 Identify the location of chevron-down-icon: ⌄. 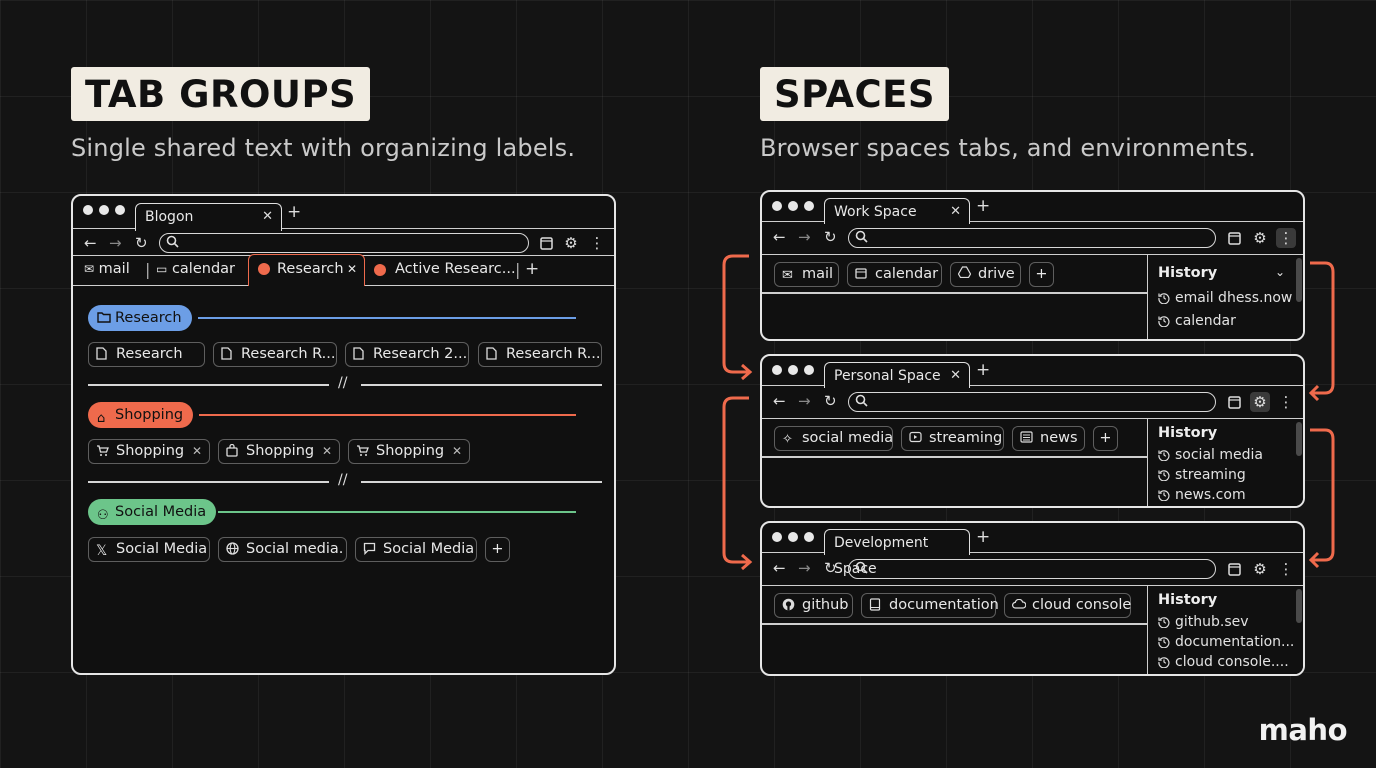
(1280, 272).